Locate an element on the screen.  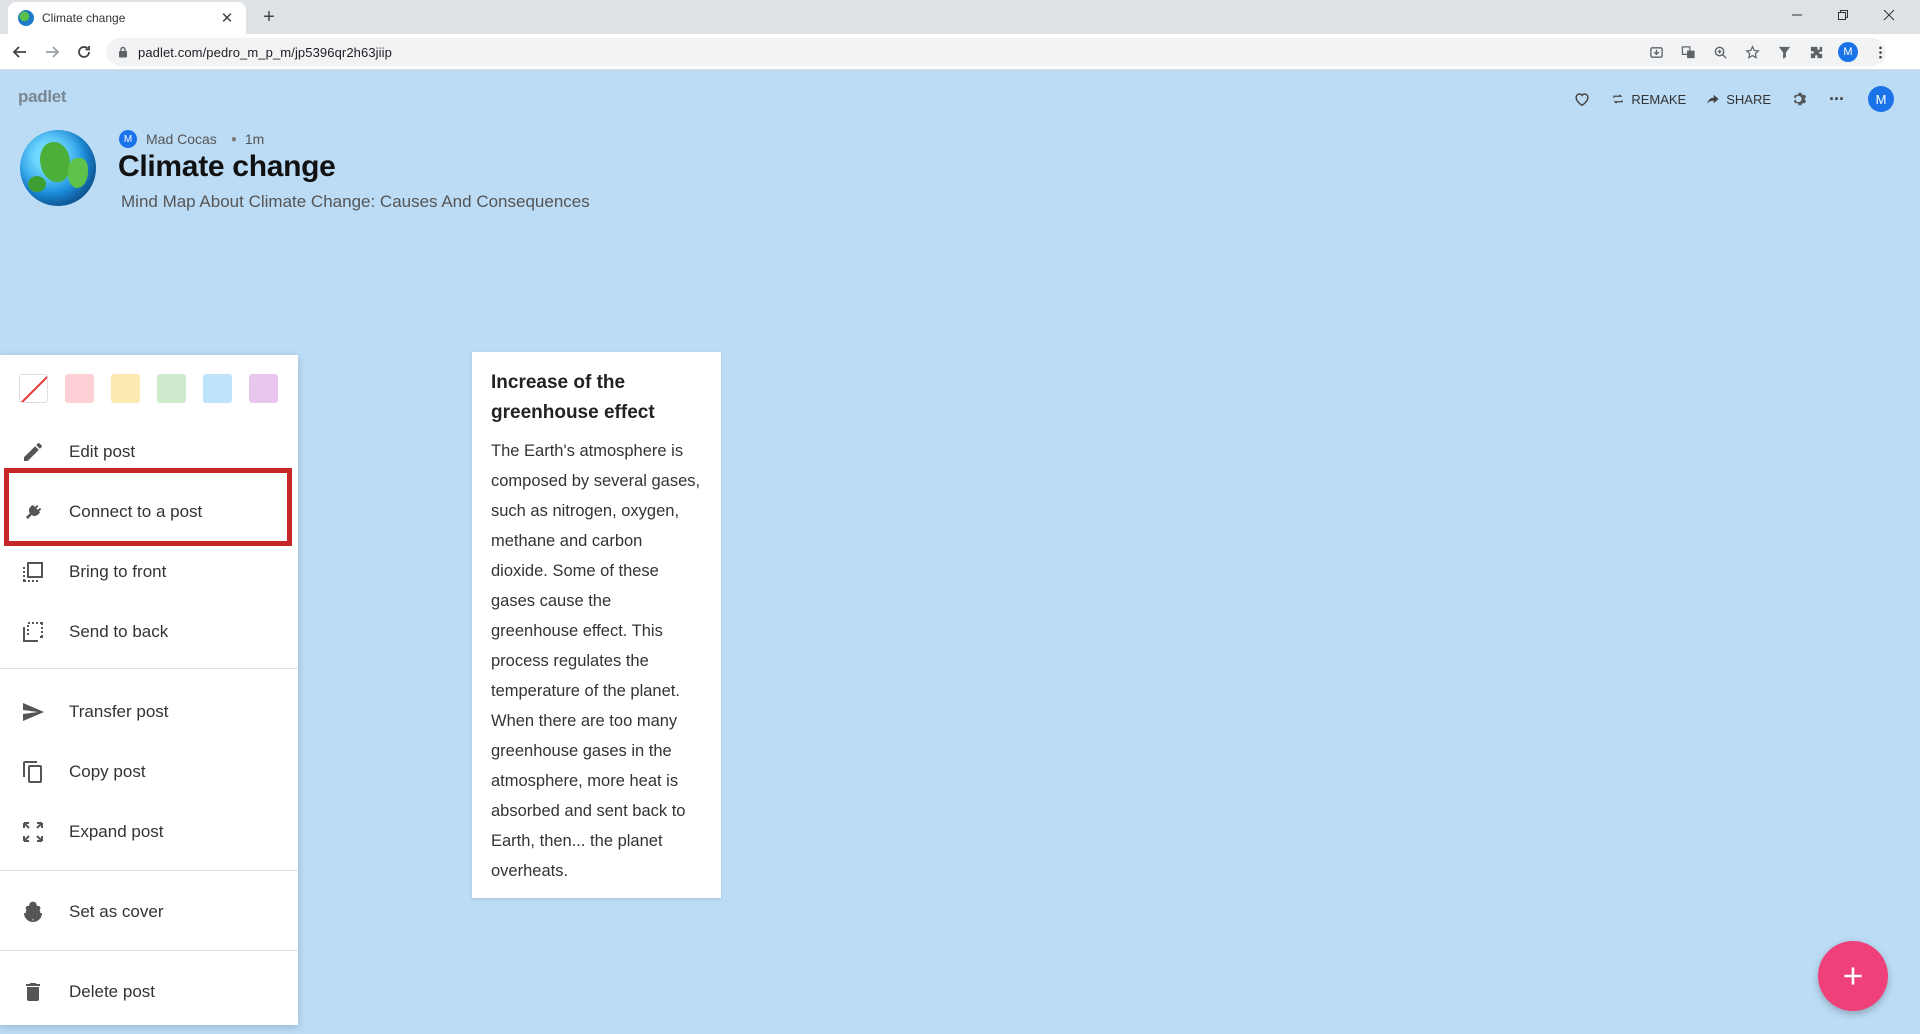
menu-set-as-cover: Set as cover is located at coordinates (149, 912).